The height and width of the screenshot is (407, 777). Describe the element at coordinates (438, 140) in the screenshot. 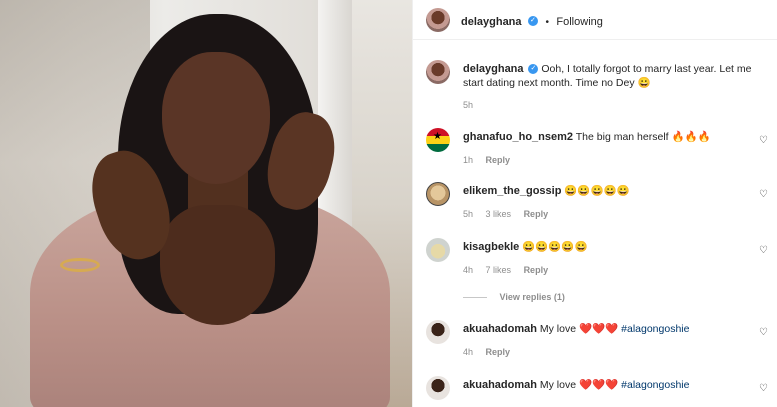

I see `ghana-flag-avatar` at that location.